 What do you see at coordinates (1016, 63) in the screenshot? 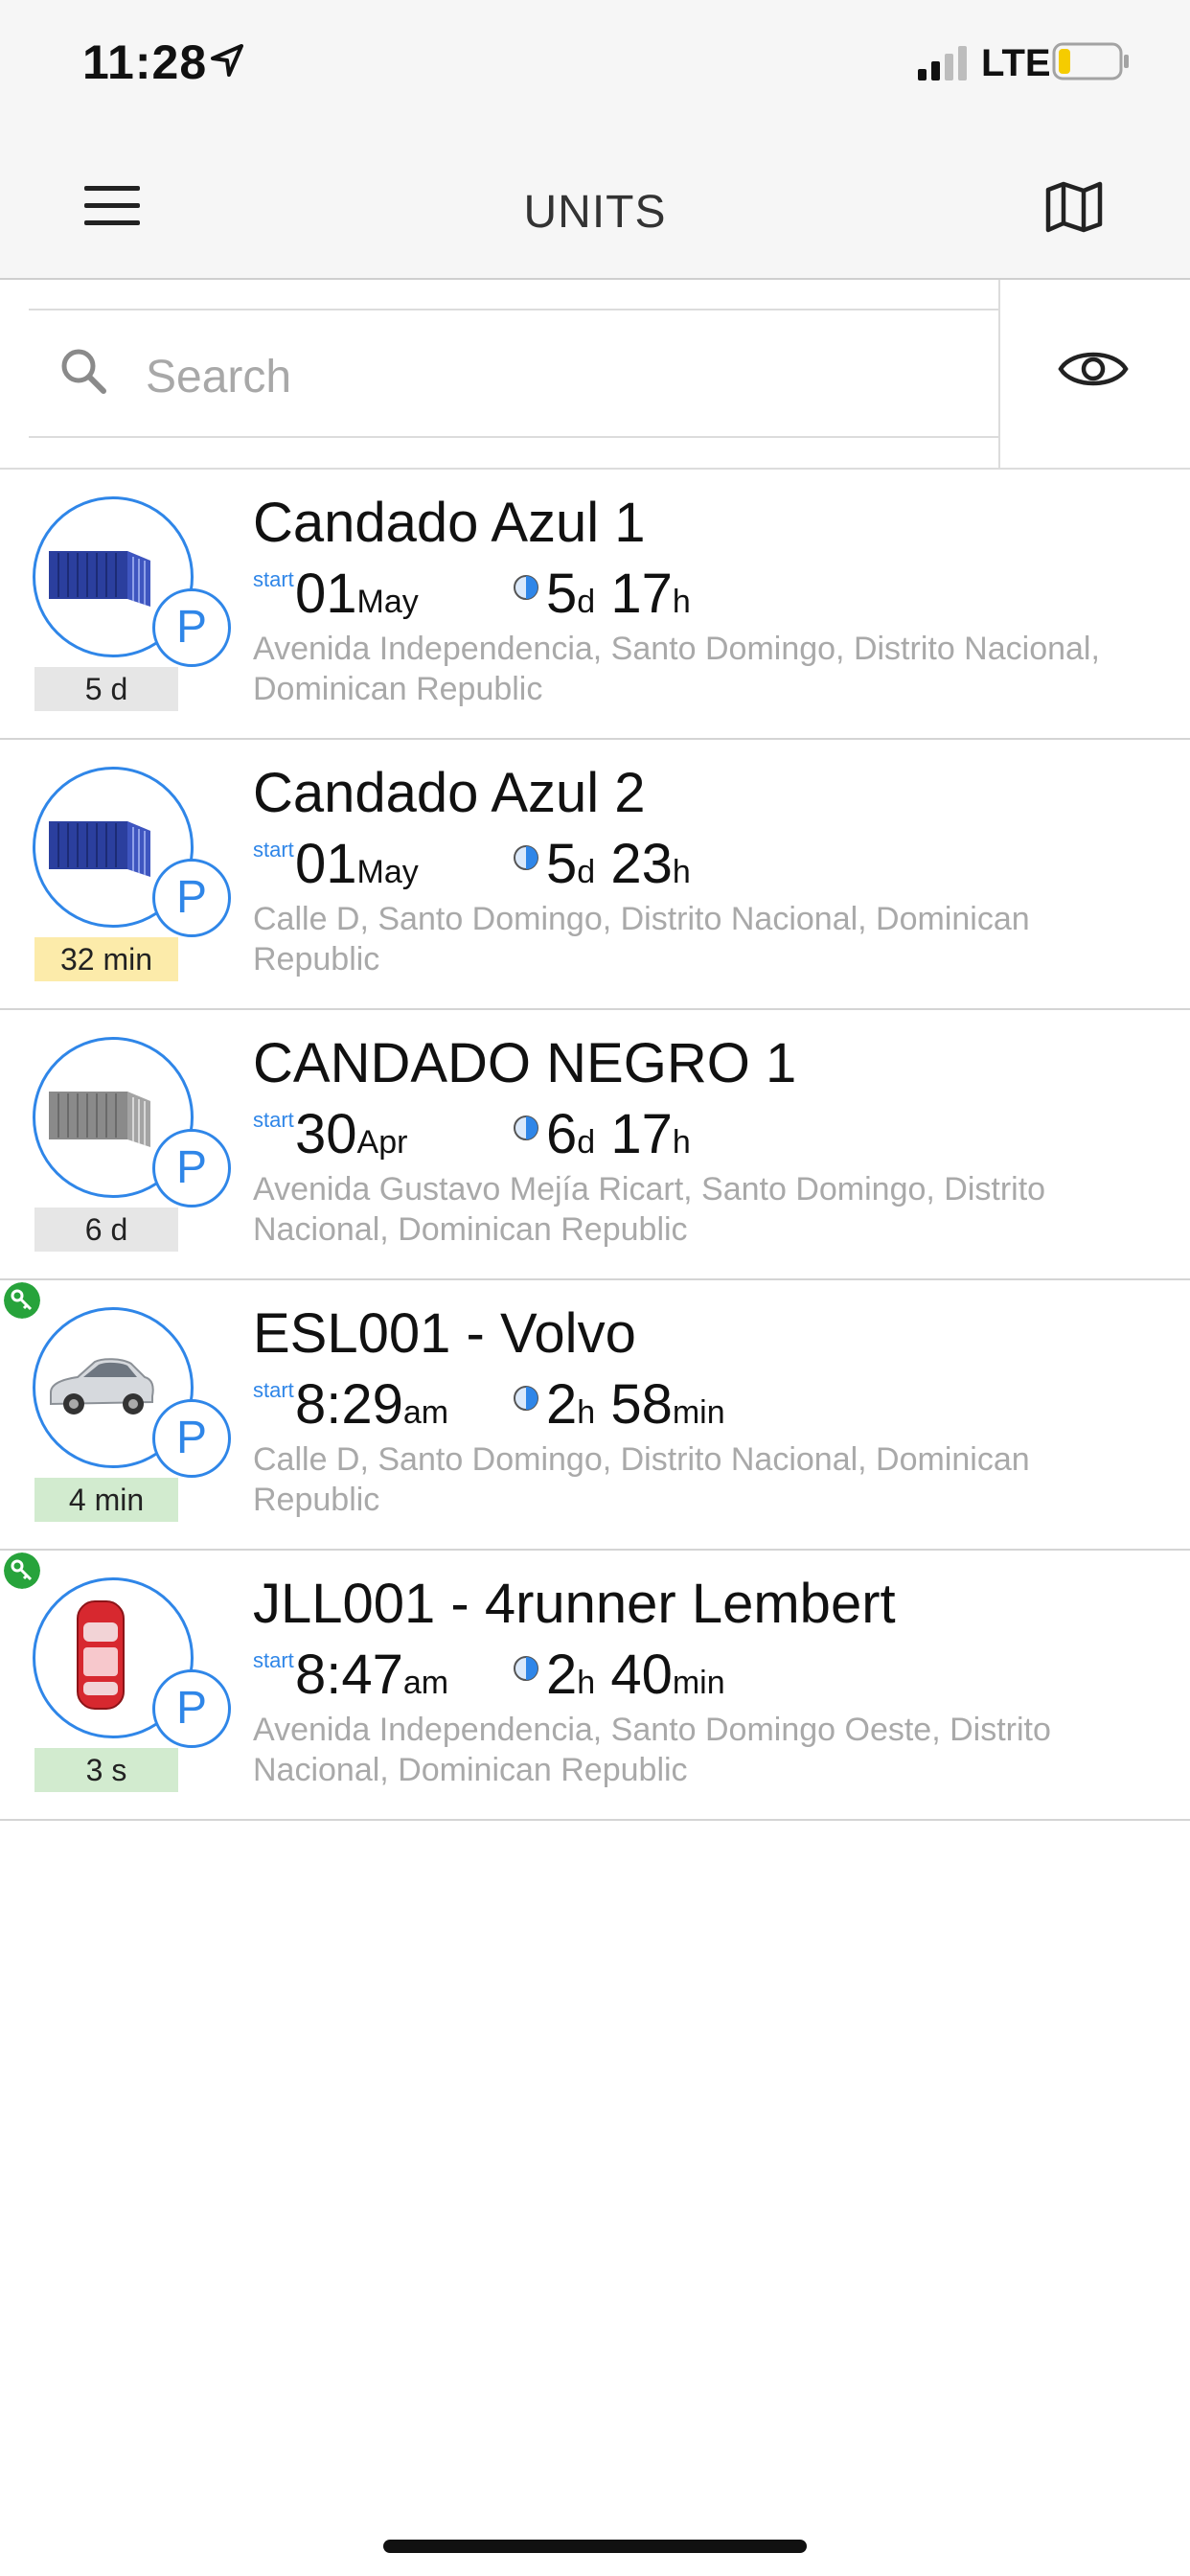
I see `network-type: LTE` at bounding box center [1016, 63].